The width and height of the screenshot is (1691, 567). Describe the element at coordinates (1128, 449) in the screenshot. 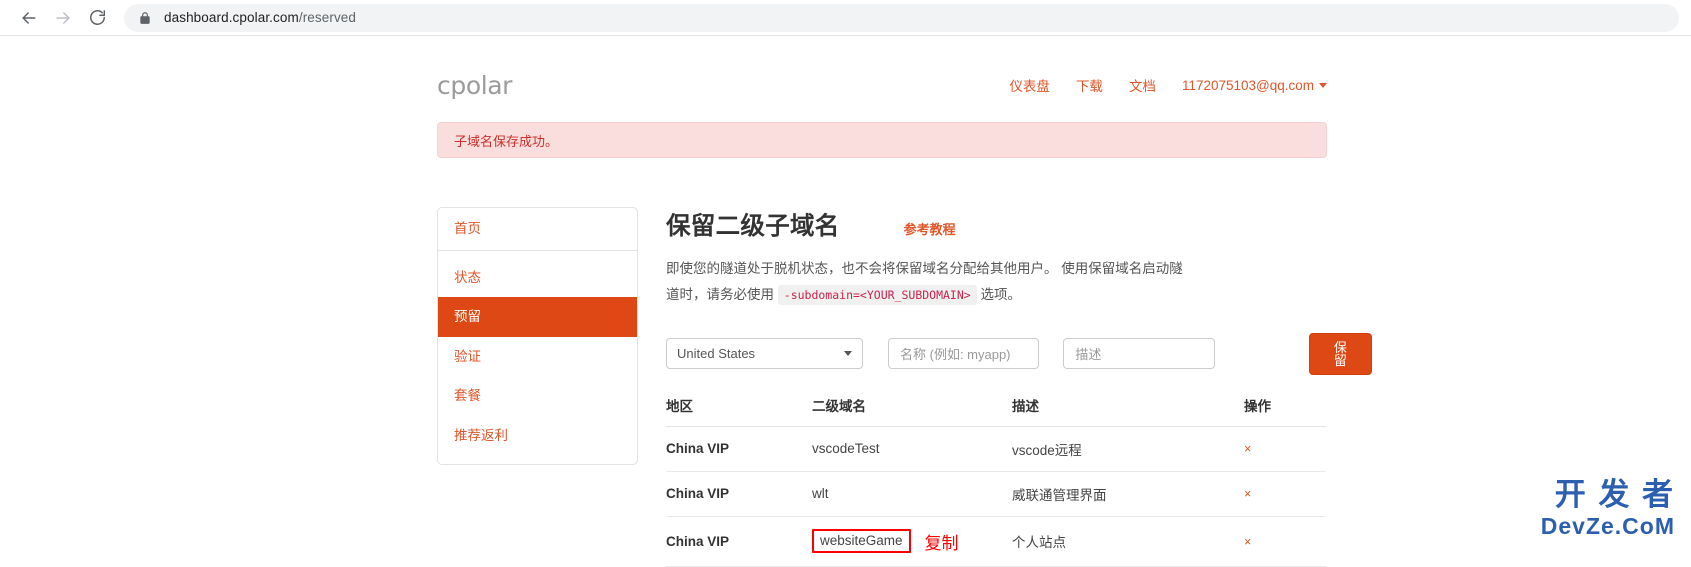

I see `cell-description: vscode远程` at that location.